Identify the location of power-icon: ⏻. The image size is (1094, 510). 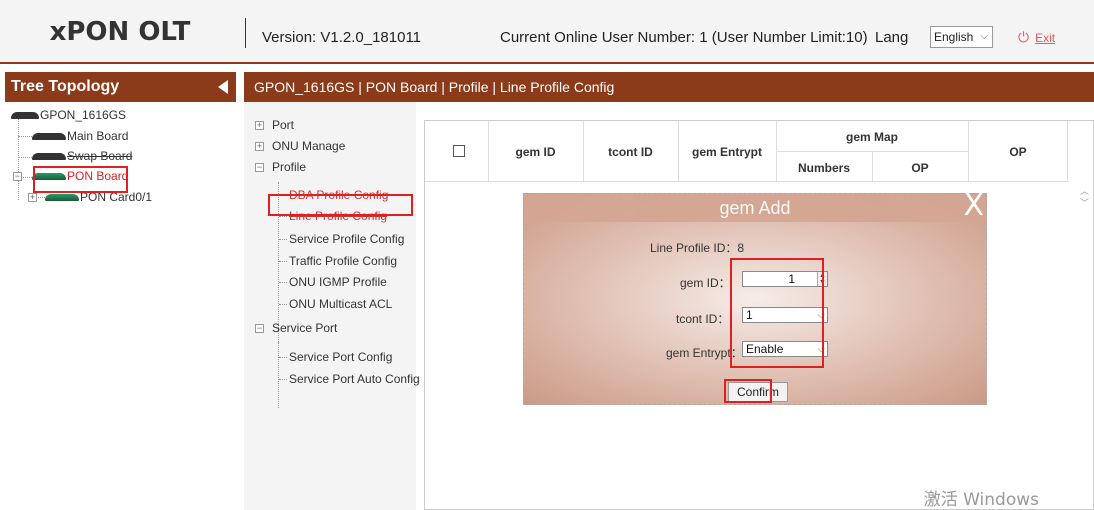
(1024, 37).